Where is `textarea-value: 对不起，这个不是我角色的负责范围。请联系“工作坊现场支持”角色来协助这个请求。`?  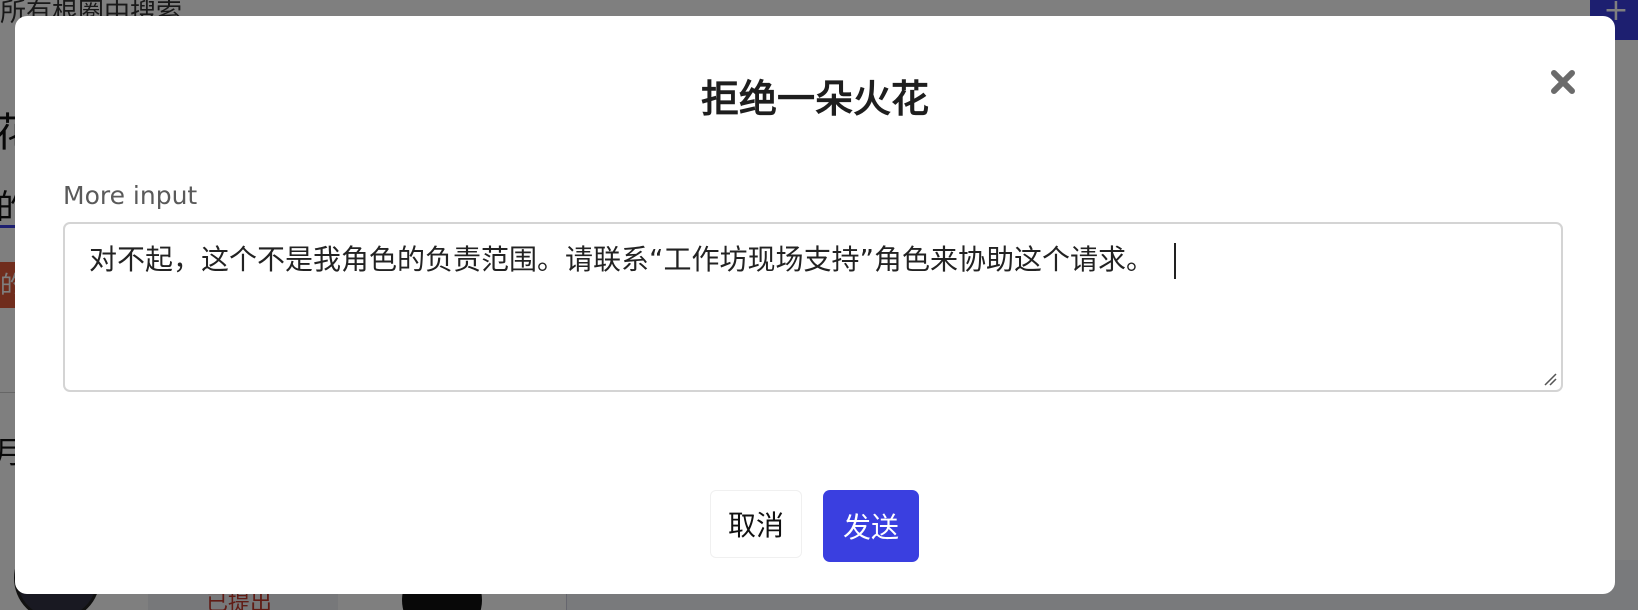 textarea-value: 对不起，这个不是我角色的负责范围。请联系“工作坊现场支持”角色来协助这个请求。 is located at coordinates (622, 259).